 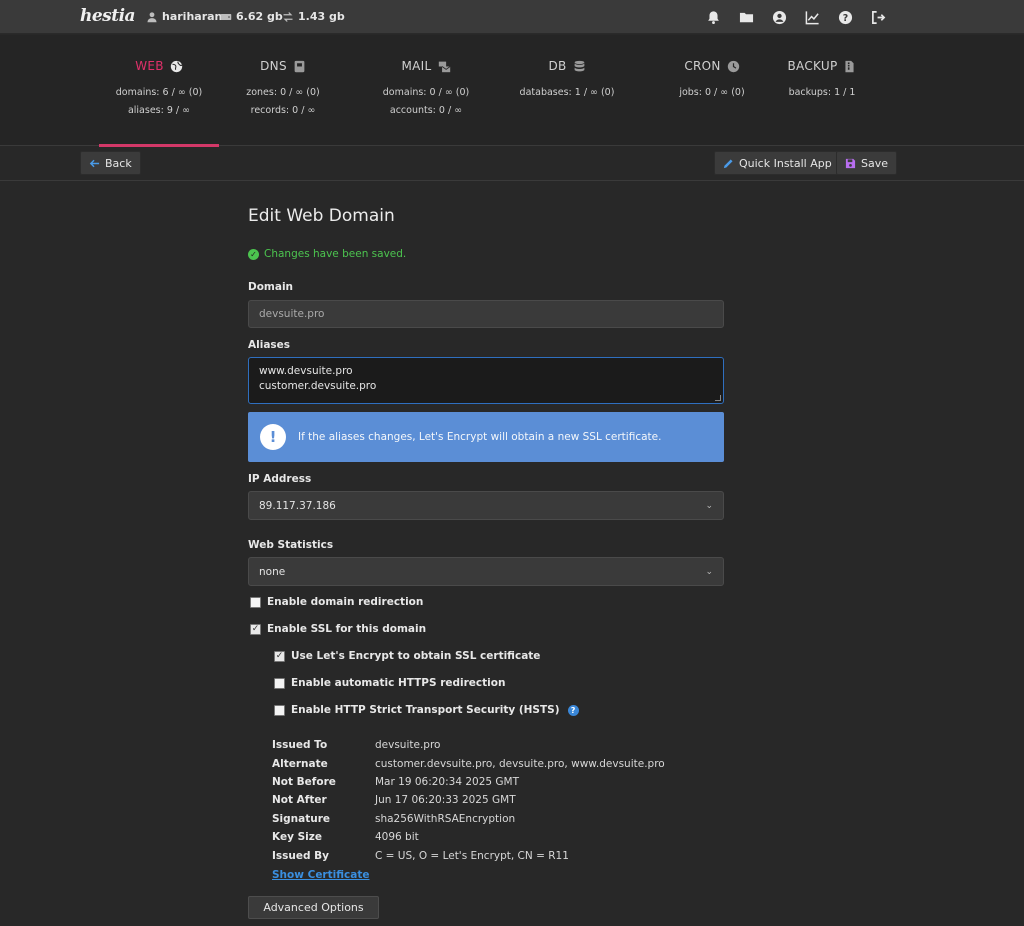 What do you see at coordinates (259, 16) in the screenshot?
I see `disk-usage: 6.62 gb` at bounding box center [259, 16].